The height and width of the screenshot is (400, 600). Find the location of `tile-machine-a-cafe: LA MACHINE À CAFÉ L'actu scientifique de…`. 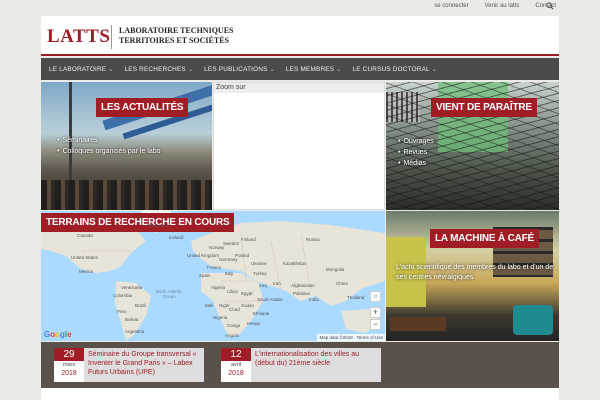

tile-machine-a-cafe: LA MACHINE À CAFÉ L'actu scientifique de… is located at coordinates (472, 276).